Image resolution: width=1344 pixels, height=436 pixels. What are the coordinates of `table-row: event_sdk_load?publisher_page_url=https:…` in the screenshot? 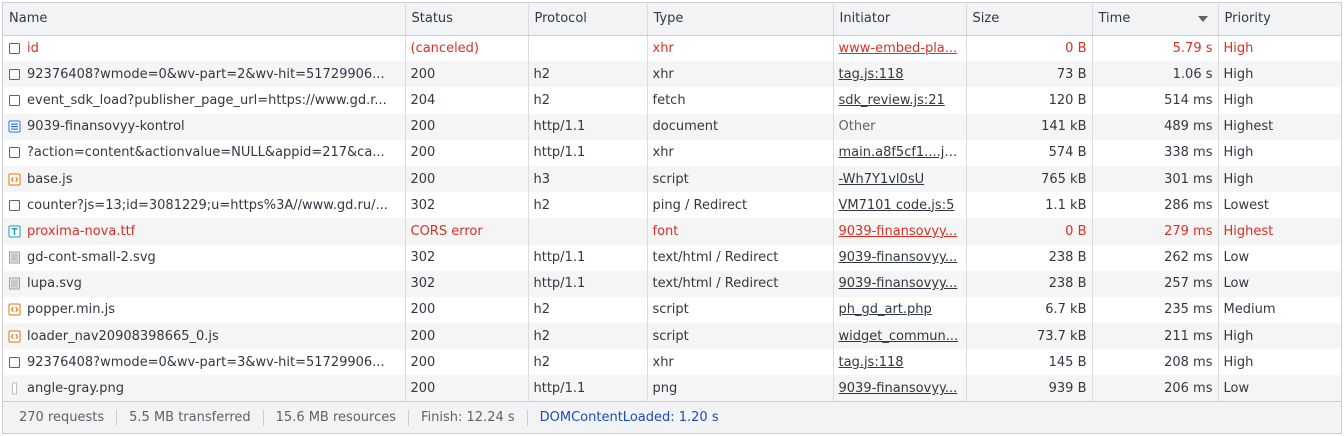 It's located at (672, 100).